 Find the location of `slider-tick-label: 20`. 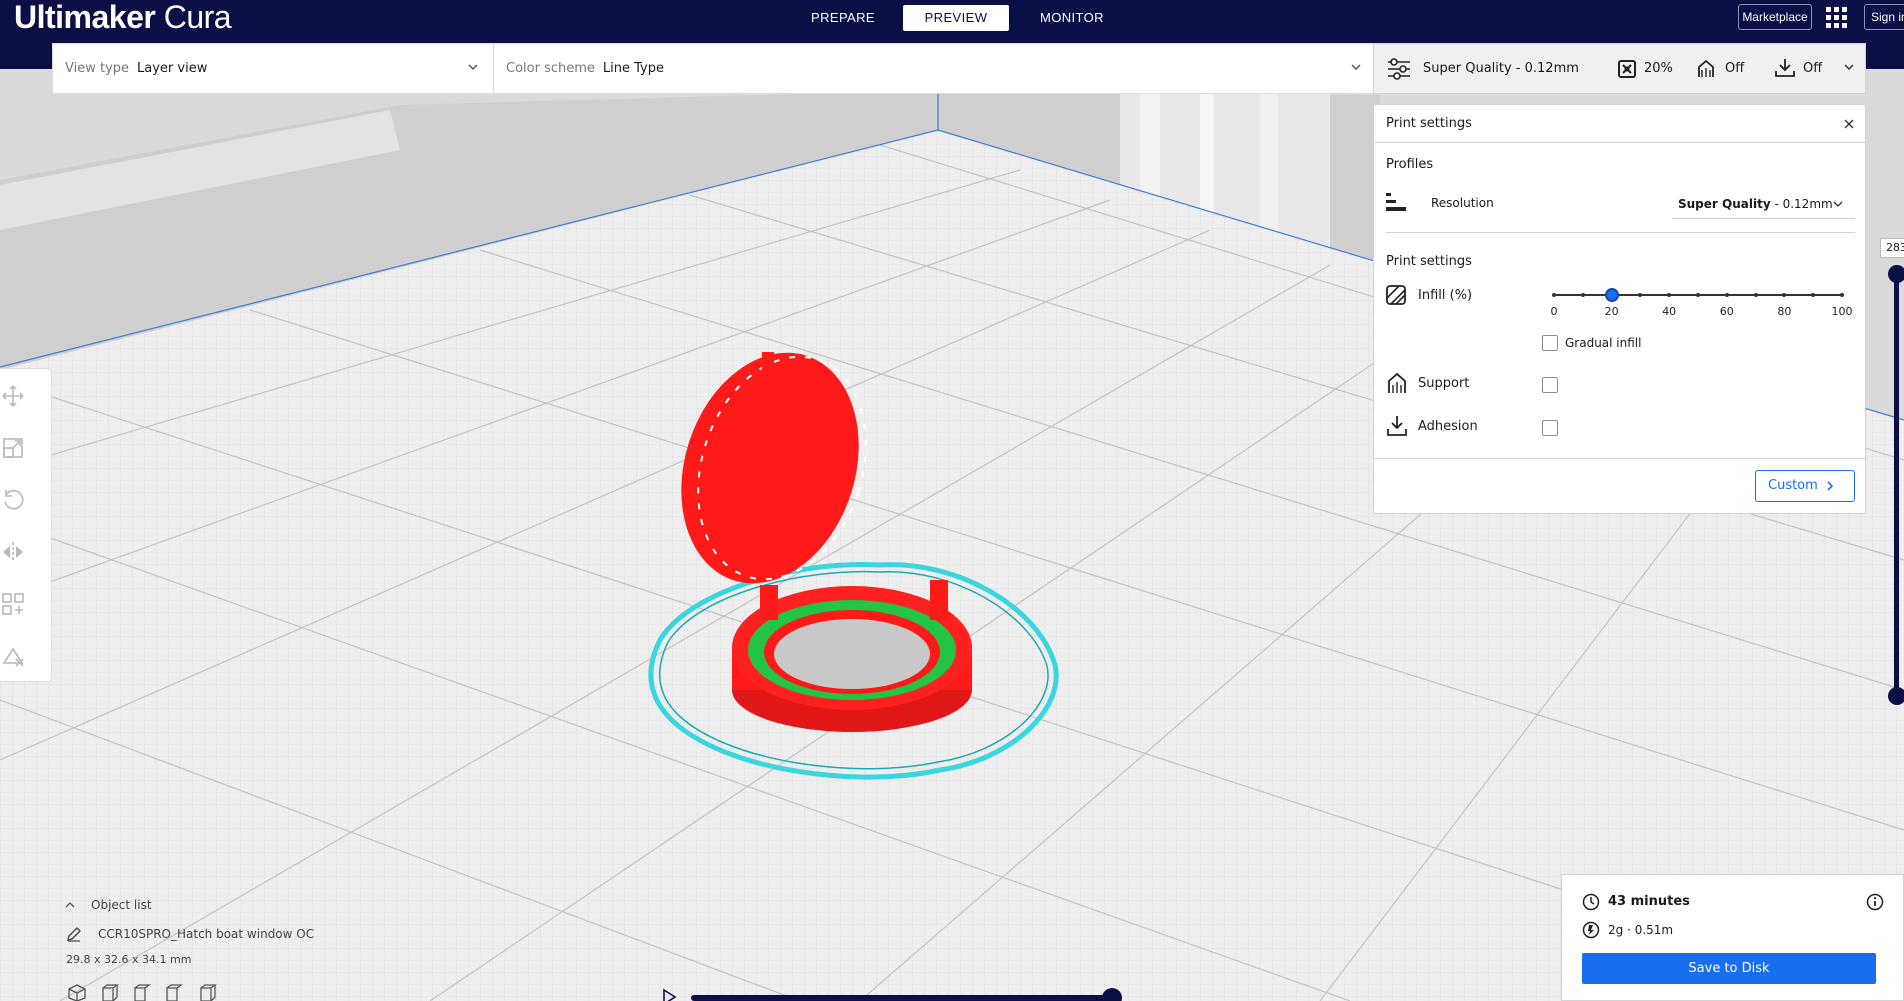

slider-tick-label: 20 is located at coordinates (1611, 311).